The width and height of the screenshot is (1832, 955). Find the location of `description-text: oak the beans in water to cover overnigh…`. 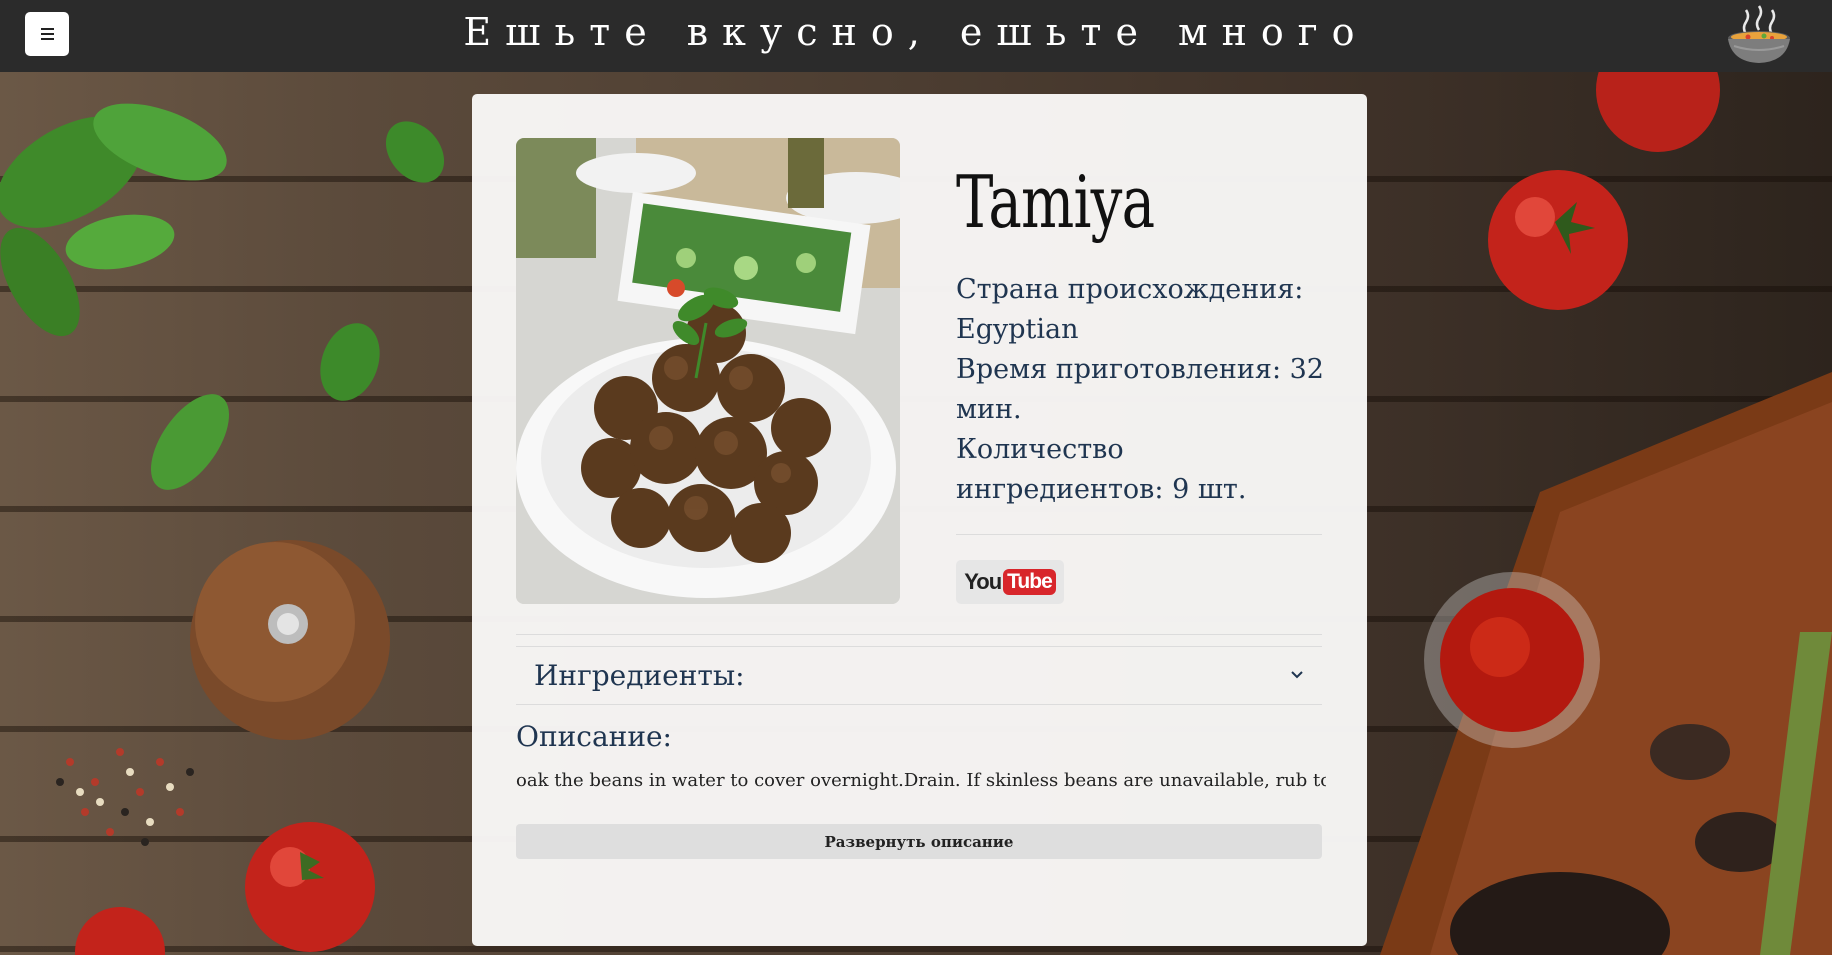

description-text: oak the beans in water to cover overnigh… is located at coordinates (921, 780).